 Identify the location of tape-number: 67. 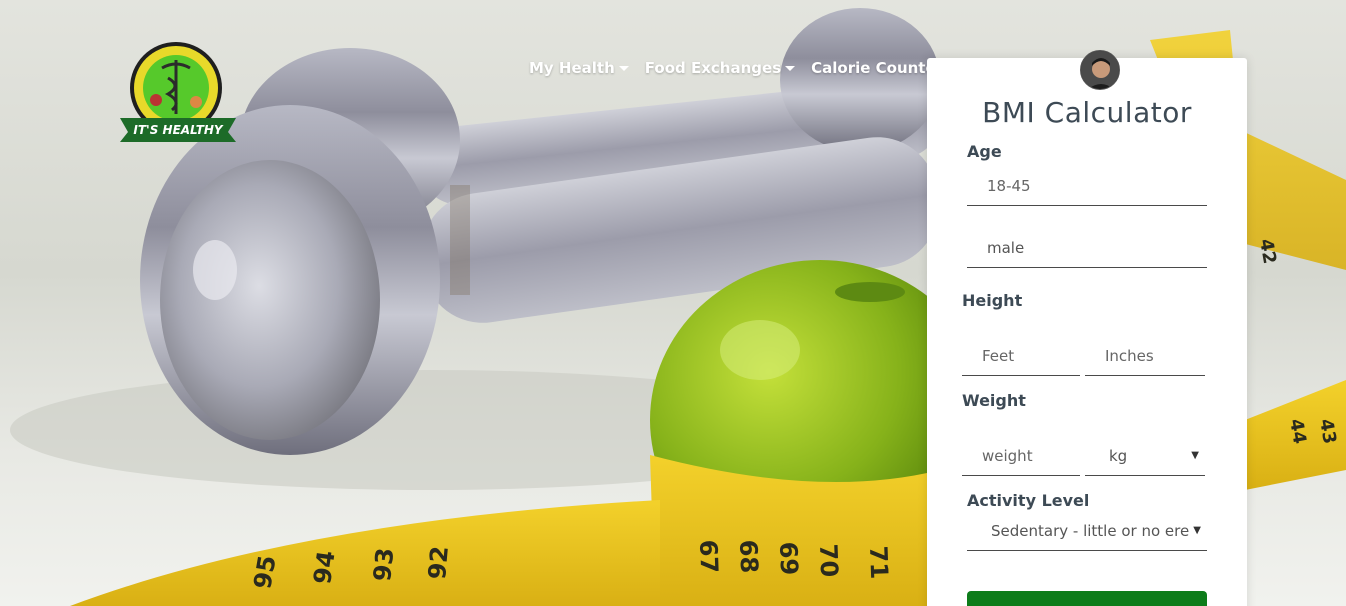
(708, 556).